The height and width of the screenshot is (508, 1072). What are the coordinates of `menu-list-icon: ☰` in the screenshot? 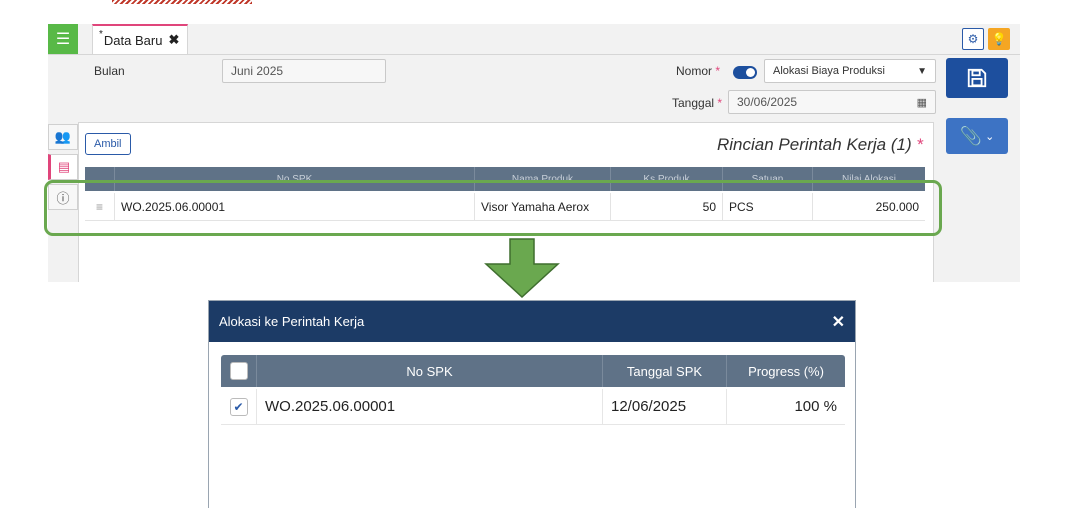 It's located at (63, 39).